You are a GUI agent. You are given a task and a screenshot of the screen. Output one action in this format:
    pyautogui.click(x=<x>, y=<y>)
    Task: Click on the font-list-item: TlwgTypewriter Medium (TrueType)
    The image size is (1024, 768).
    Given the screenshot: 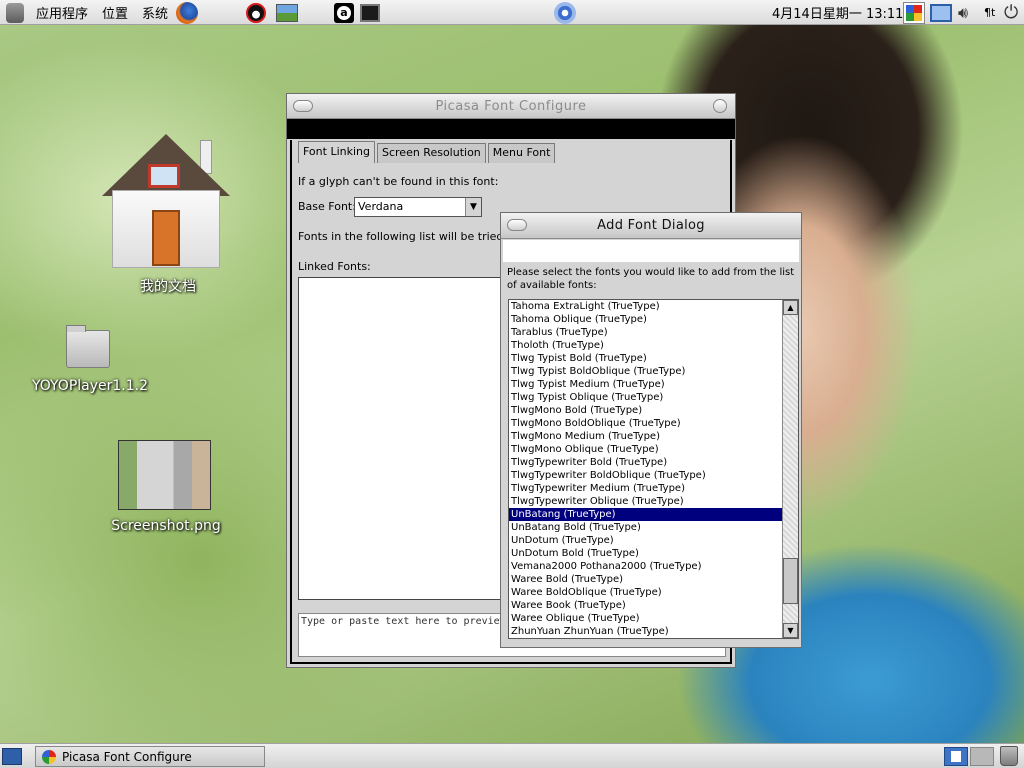 What is the action you would take?
    pyautogui.click(x=646, y=488)
    